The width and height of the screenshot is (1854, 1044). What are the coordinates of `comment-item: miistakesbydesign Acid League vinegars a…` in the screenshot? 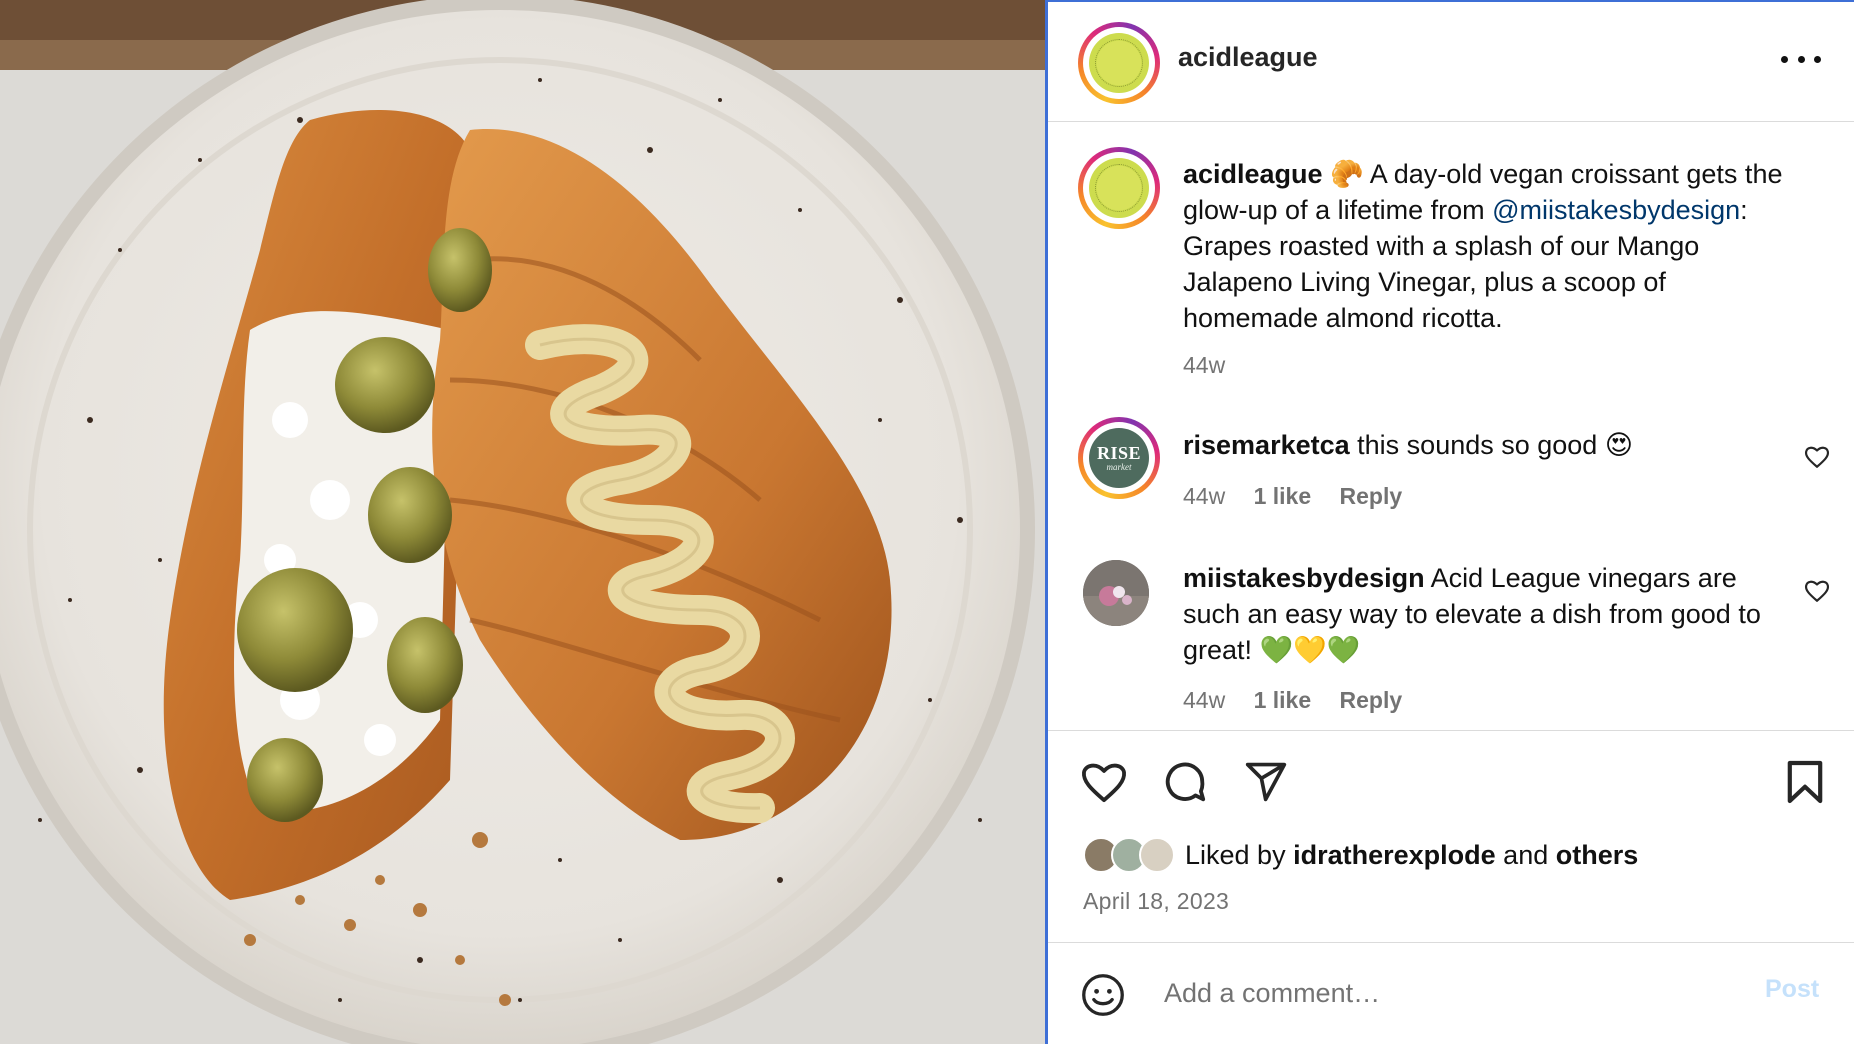 It's located at (1483, 614).